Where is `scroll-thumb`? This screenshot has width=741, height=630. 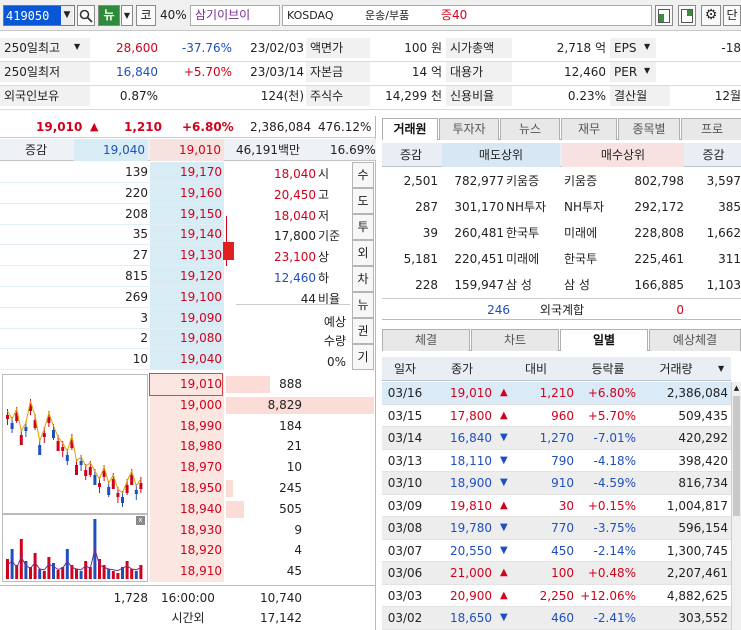
scroll-thumb is located at coordinates (736, 456).